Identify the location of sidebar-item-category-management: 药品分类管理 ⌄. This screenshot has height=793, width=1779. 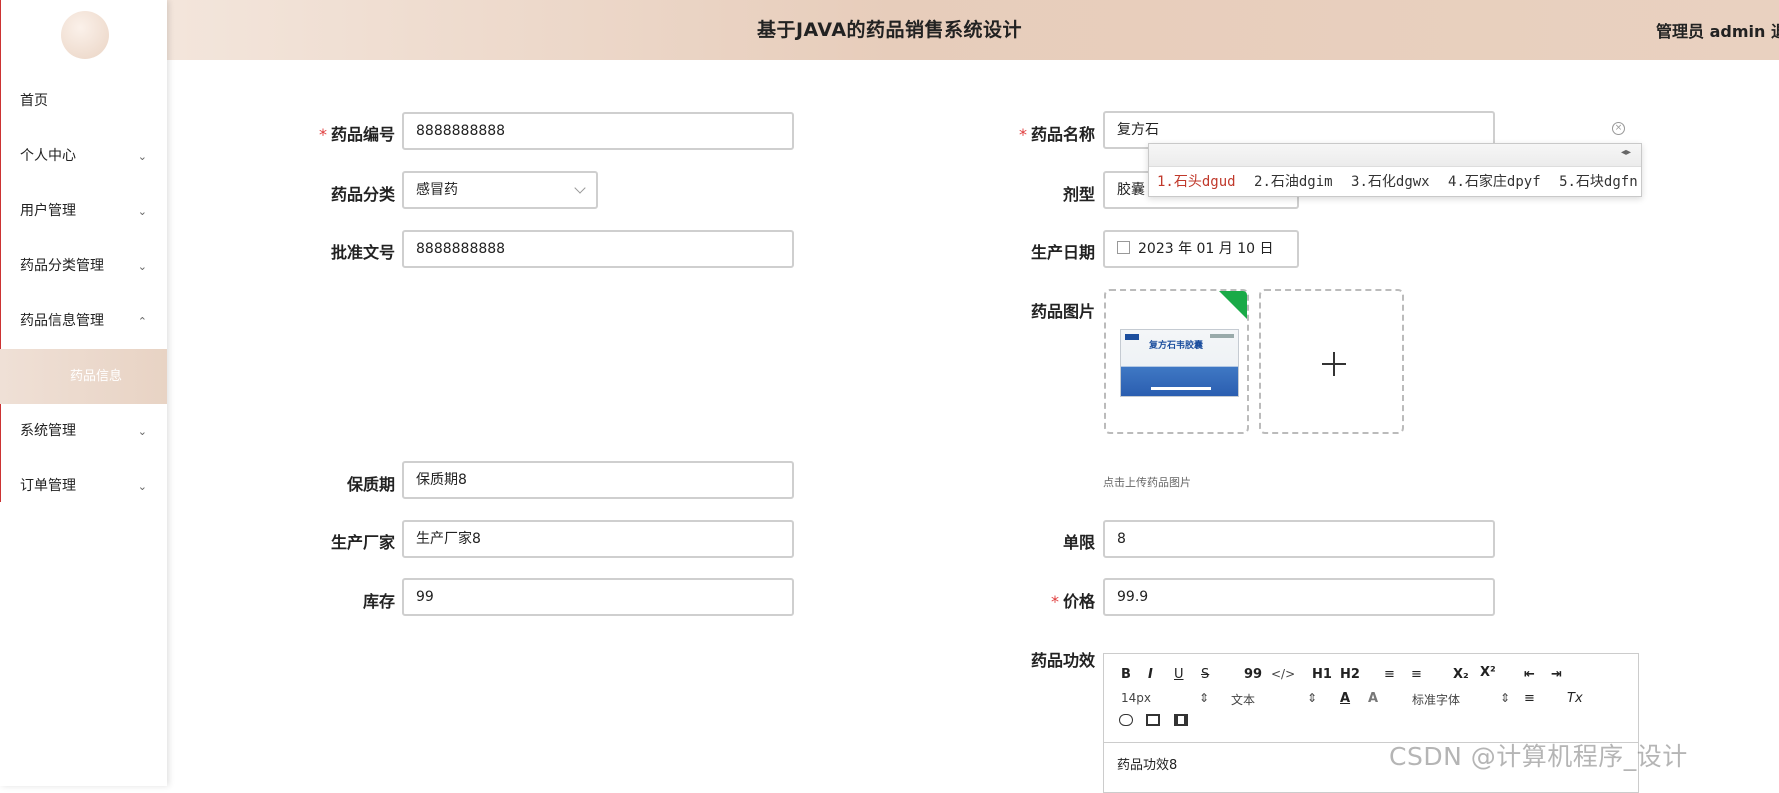
(83, 266).